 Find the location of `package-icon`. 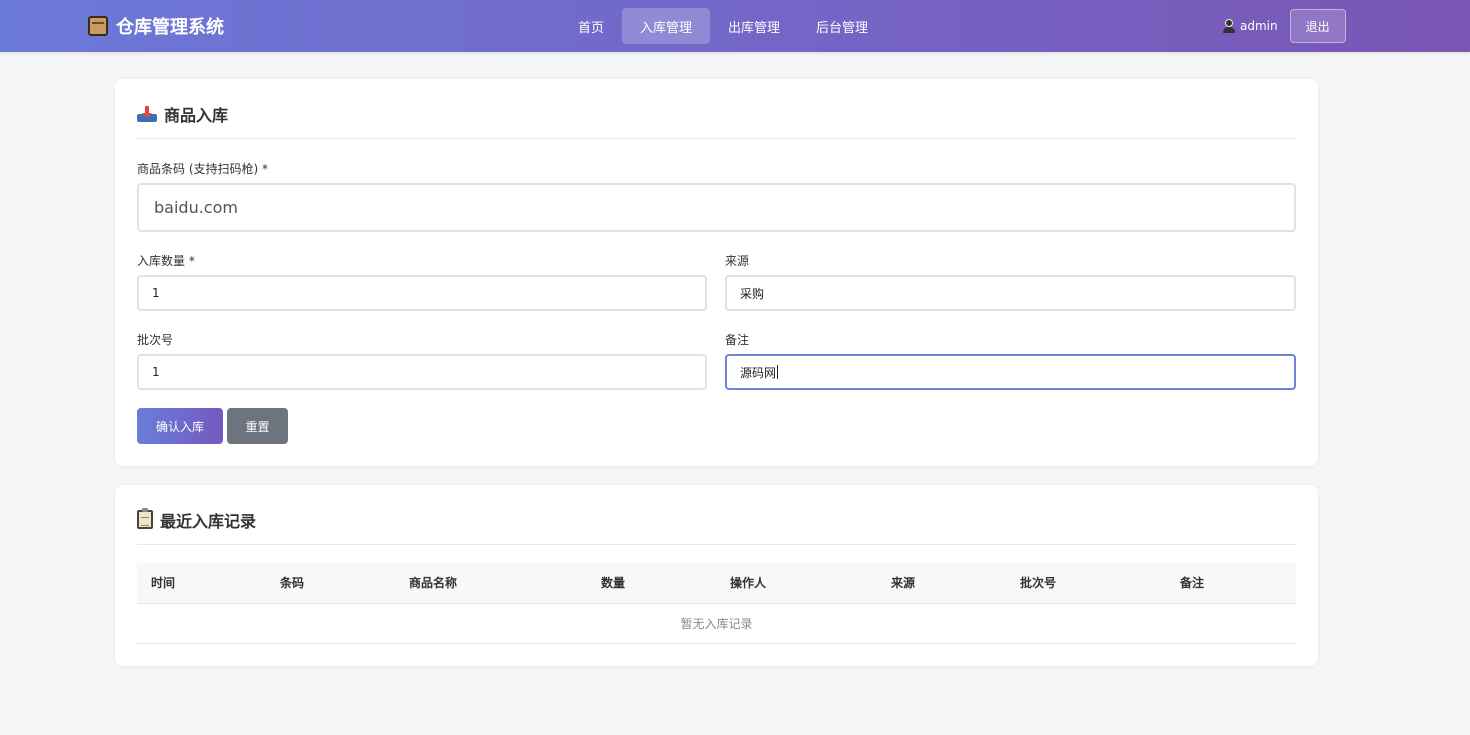

package-icon is located at coordinates (98, 26).